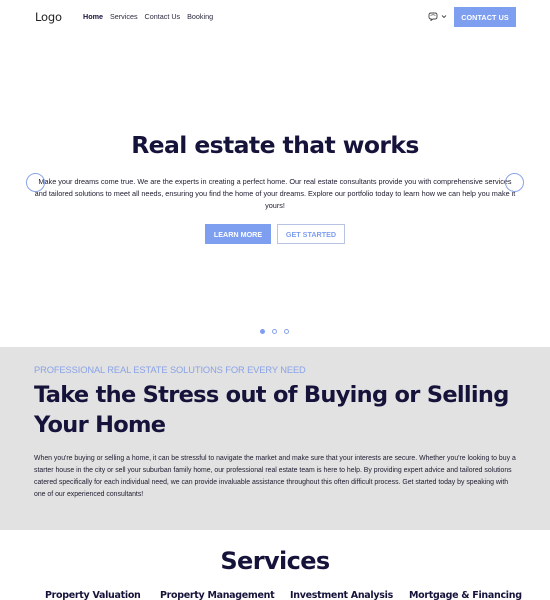  What do you see at coordinates (275, 234) in the screenshot?
I see `hero-buttons: LEARN MORE GET STARTED` at bounding box center [275, 234].